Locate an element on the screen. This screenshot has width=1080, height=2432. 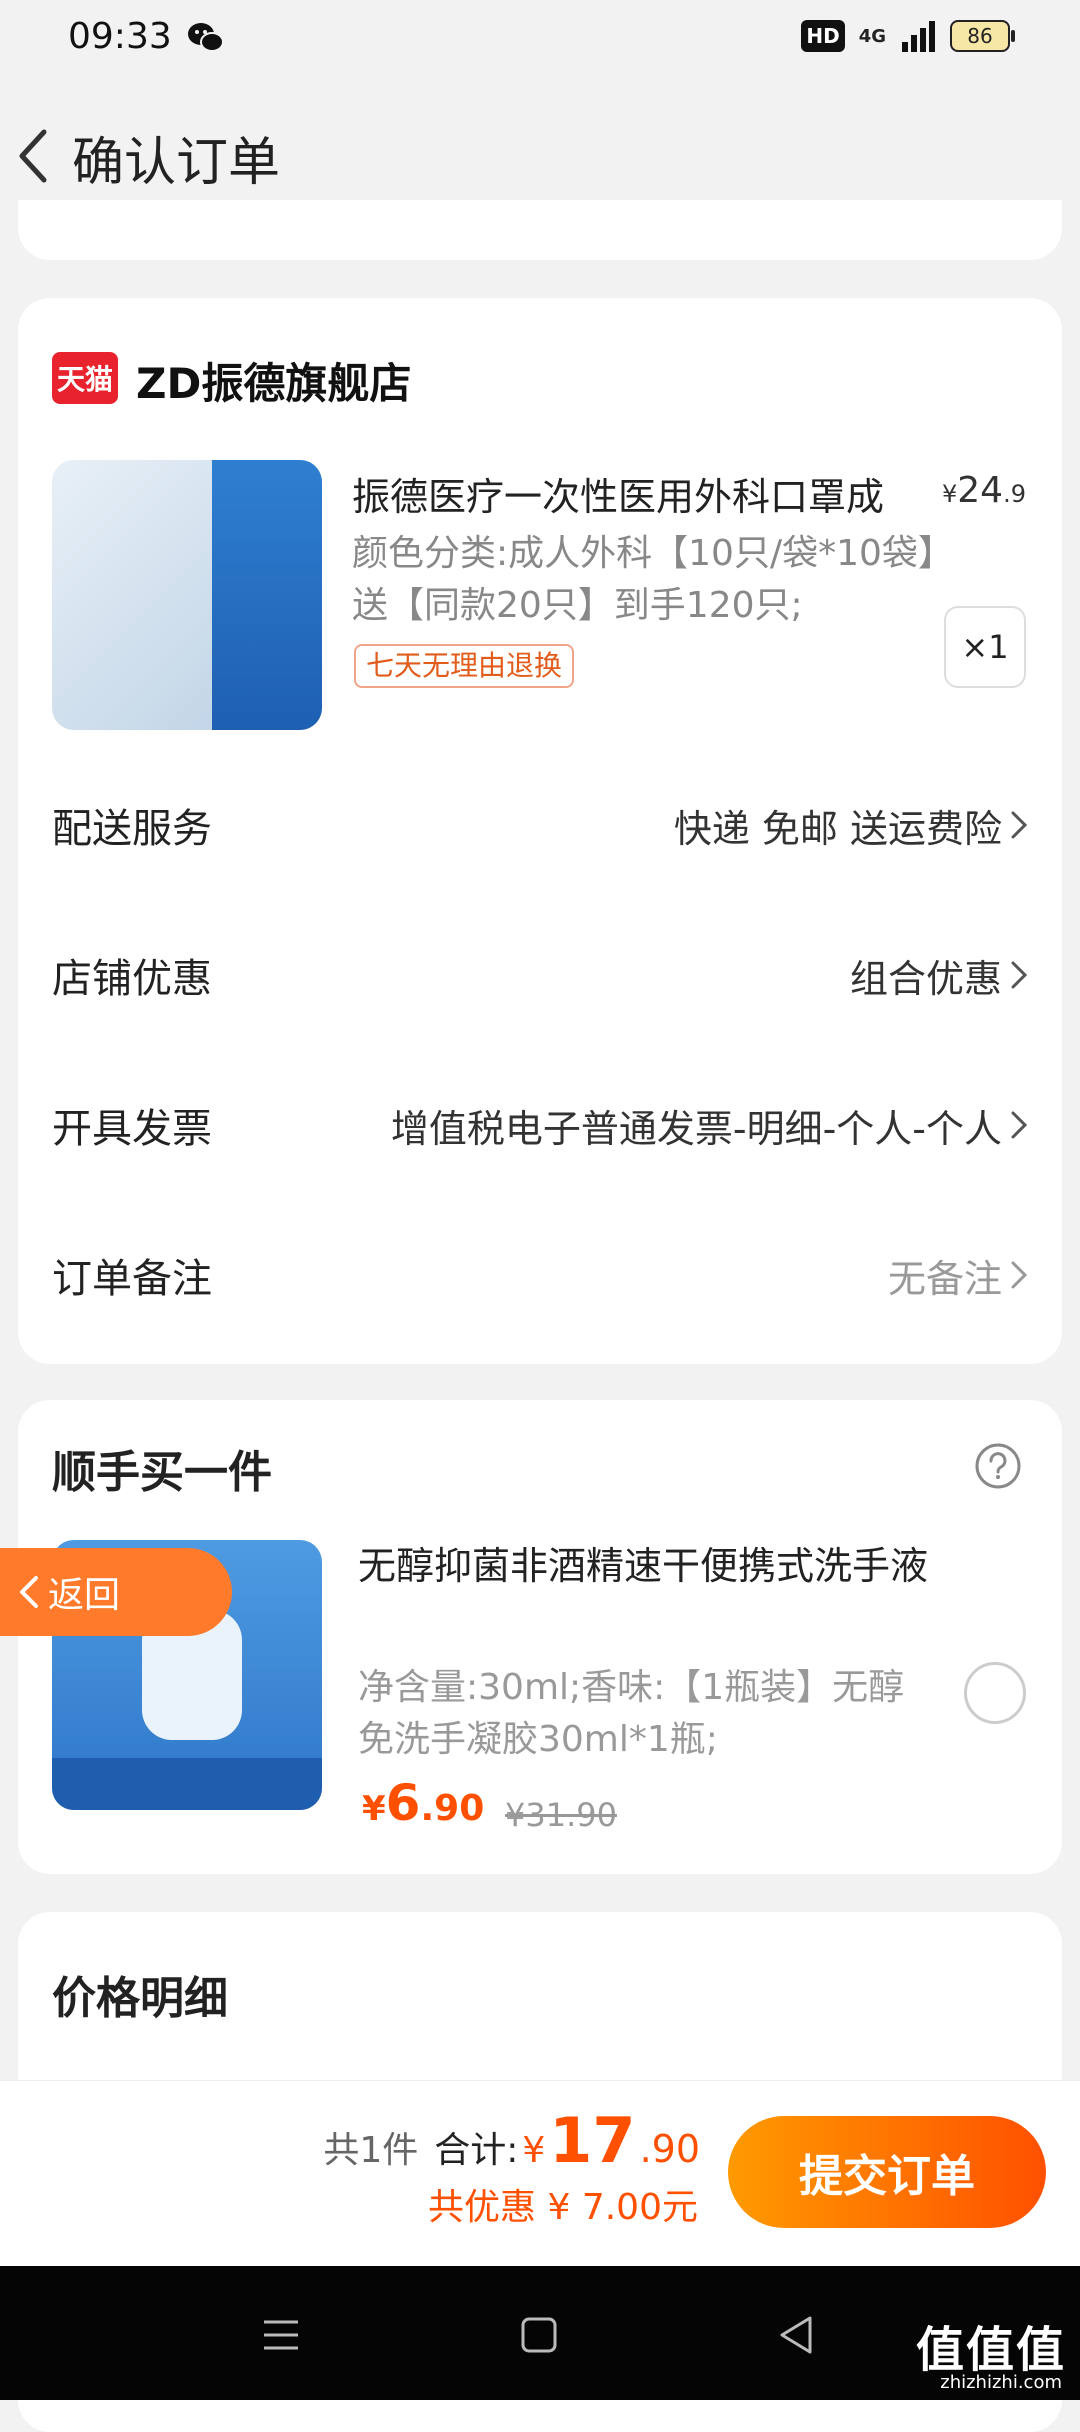
product-image-panel is located at coordinates (267, 595).